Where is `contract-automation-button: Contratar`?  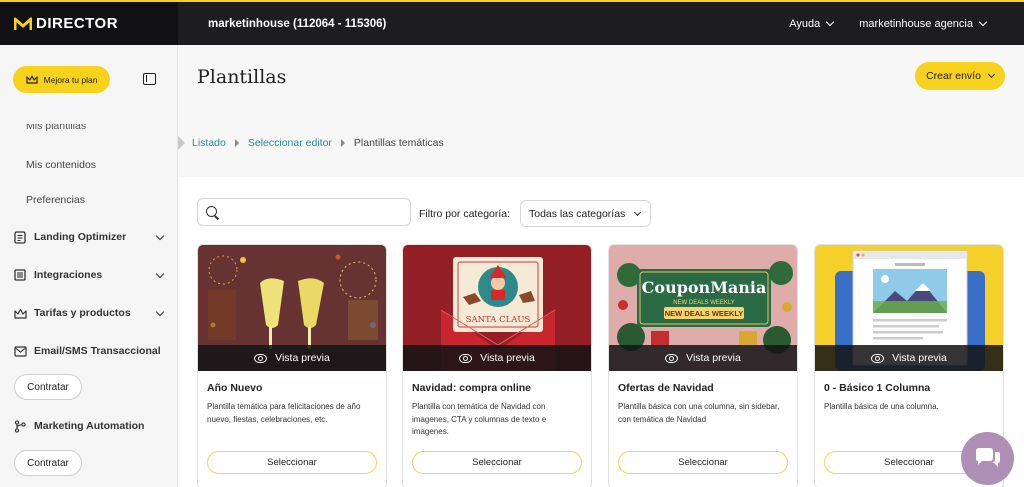
contract-automation-button: Contratar is located at coordinates (48, 463).